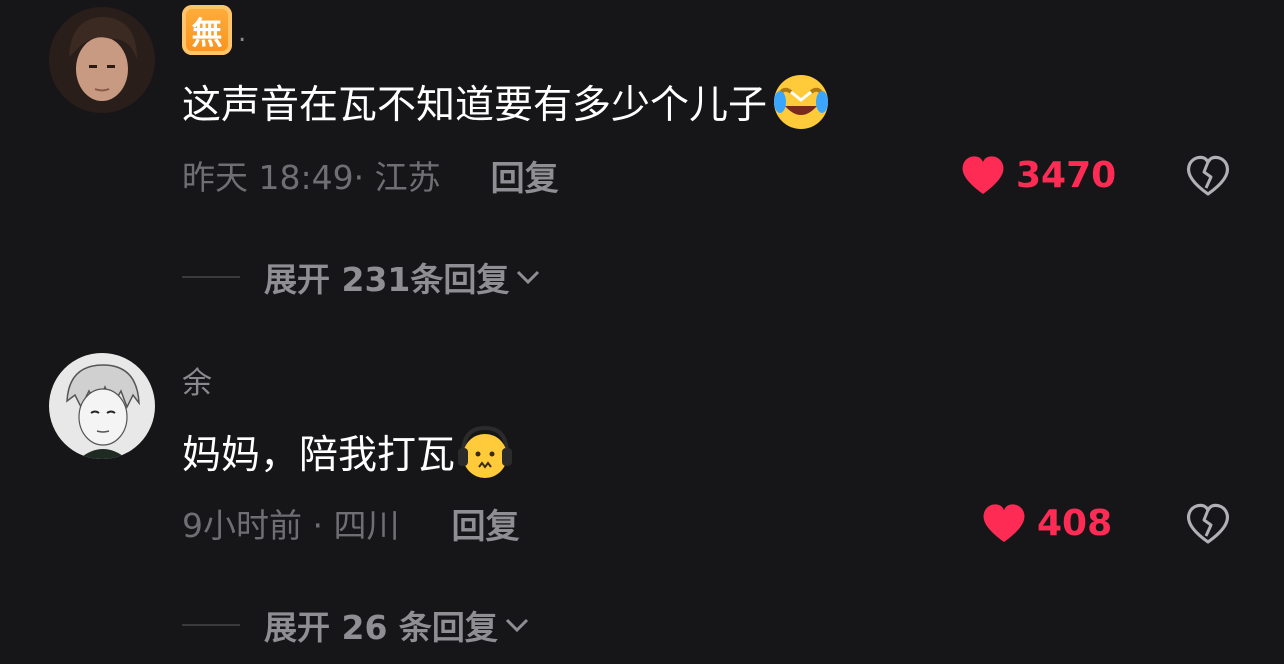  I want to click on expand-replies-button: 展开 26 条回复, so click(357, 625).